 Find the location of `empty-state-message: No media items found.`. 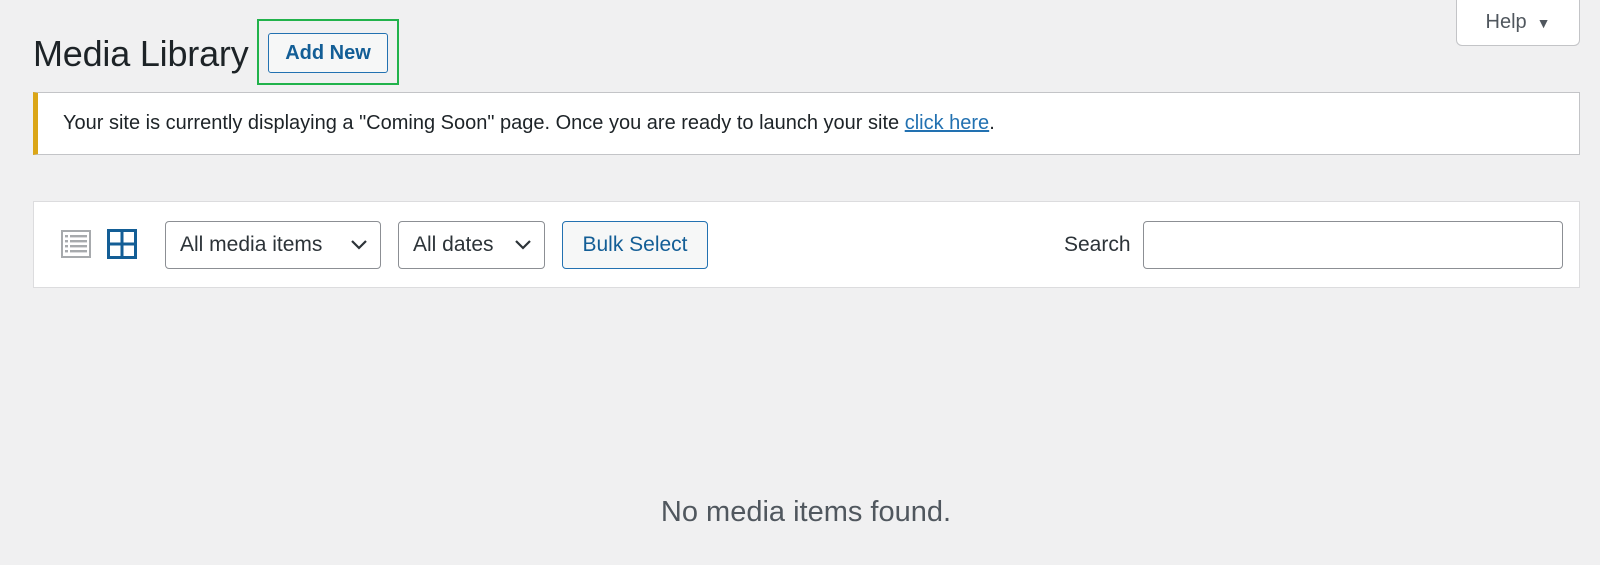

empty-state-message: No media items found. is located at coordinates (806, 512).